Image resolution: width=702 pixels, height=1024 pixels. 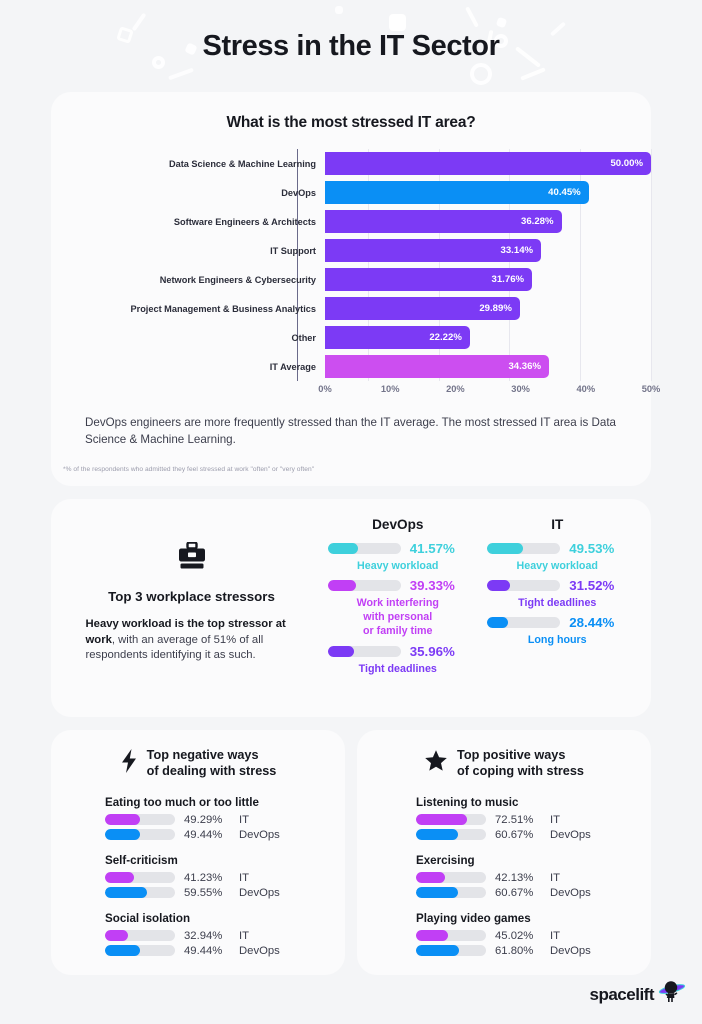 I want to click on chart-bar-label: Software Engineers & Architects, so click(x=244, y=221).